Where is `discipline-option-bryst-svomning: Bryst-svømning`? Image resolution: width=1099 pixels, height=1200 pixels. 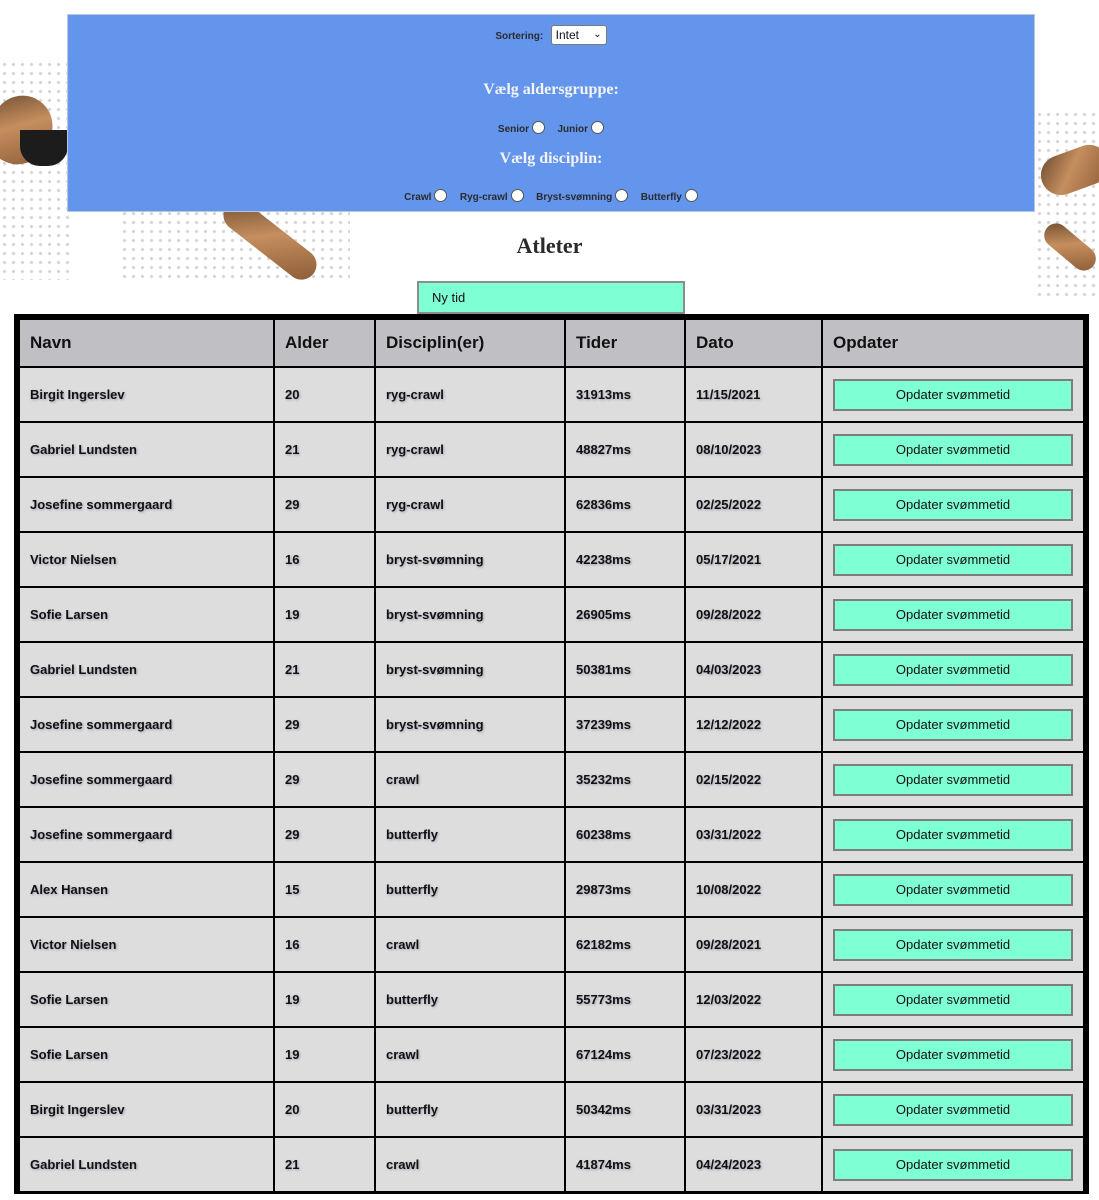
discipline-option-bryst-svomning: Bryst-svømning is located at coordinates (582, 196).